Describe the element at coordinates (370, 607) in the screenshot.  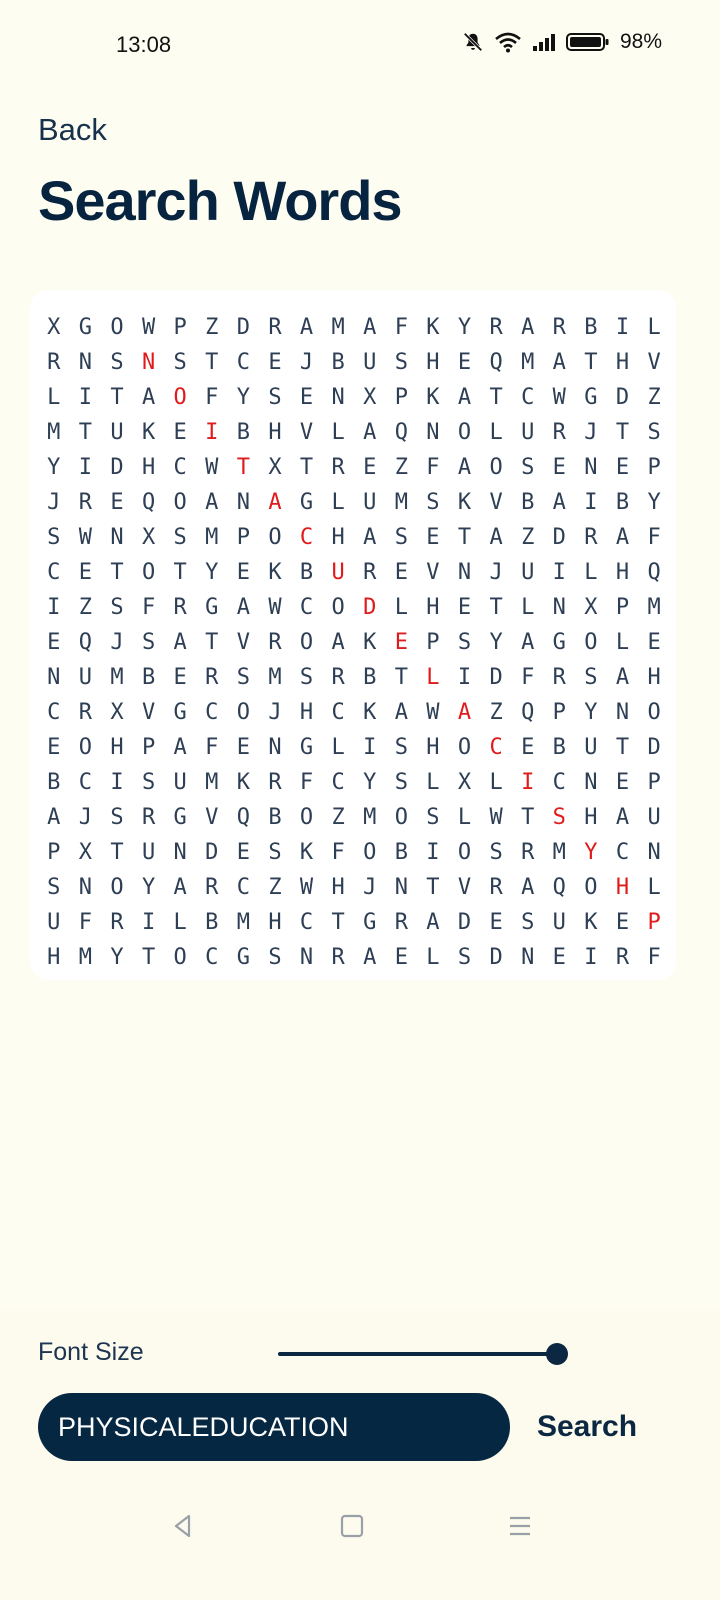
I see `grid-letter-highlighted: D` at that location.